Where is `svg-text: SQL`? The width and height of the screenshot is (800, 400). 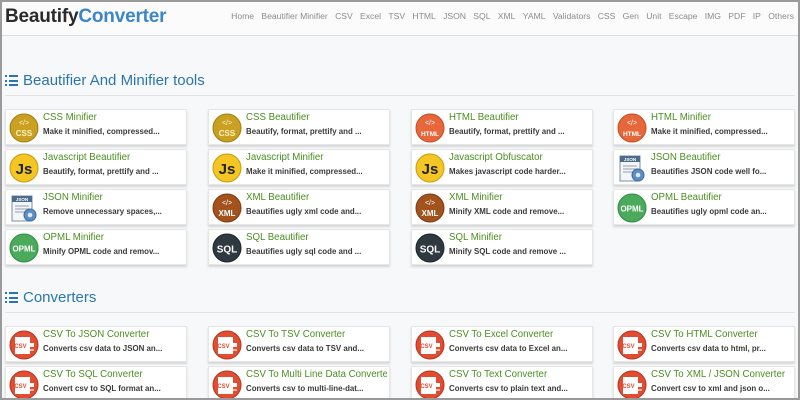 svg-text: SQL is located at coordinates (227, 250).